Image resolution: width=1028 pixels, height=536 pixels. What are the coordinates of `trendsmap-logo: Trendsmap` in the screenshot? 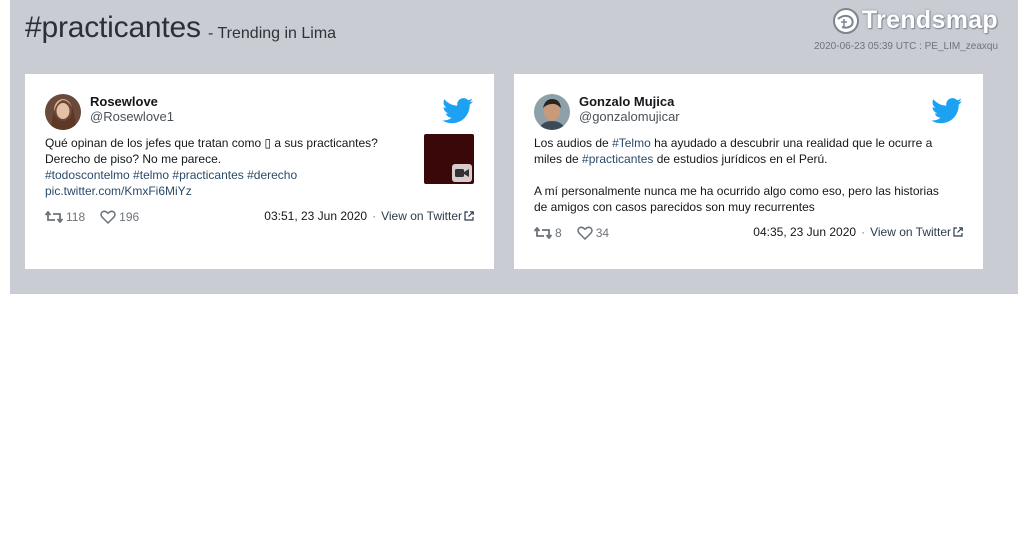 It's located at (915, 20).